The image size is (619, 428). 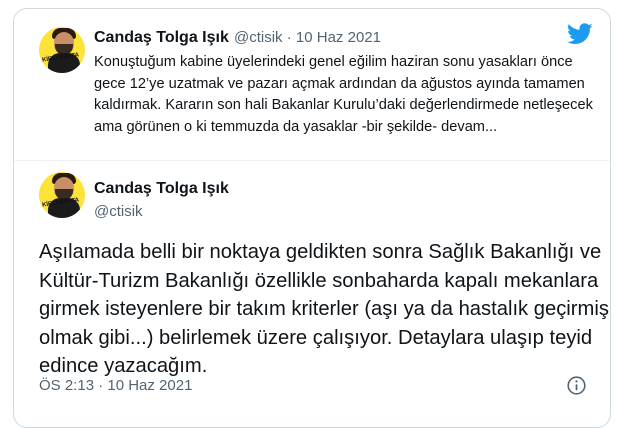 I want to click on quoted-handle: @ctisik, so click(x=258, y=37).